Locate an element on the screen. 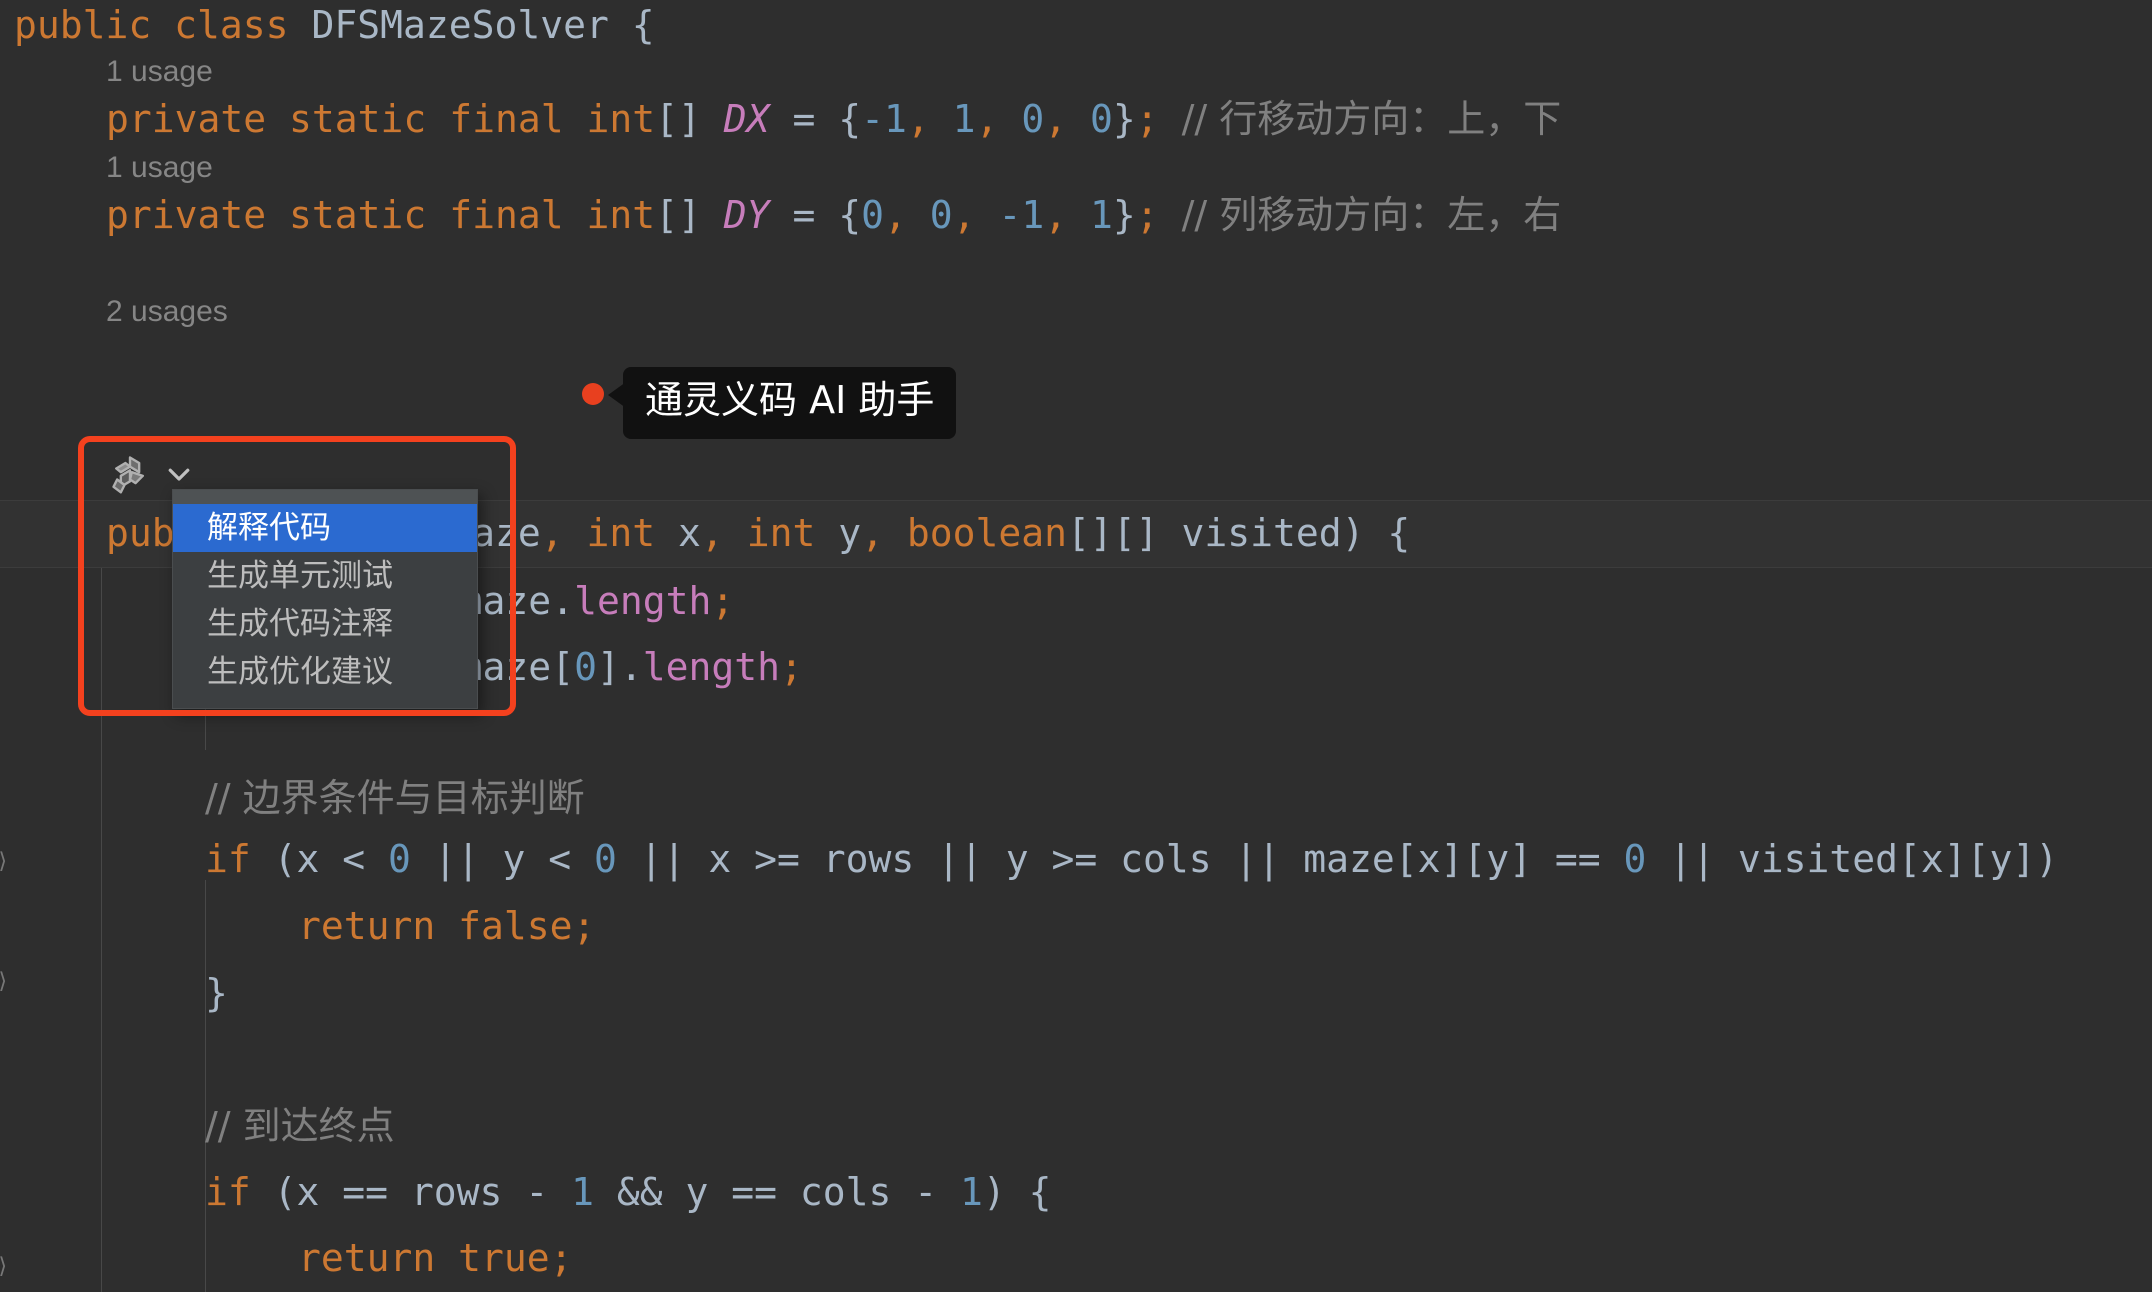 The image size is (2152, 1292). token-dy-initializer: {0, 0, -1, 1} is located at coordinates (987, 215).